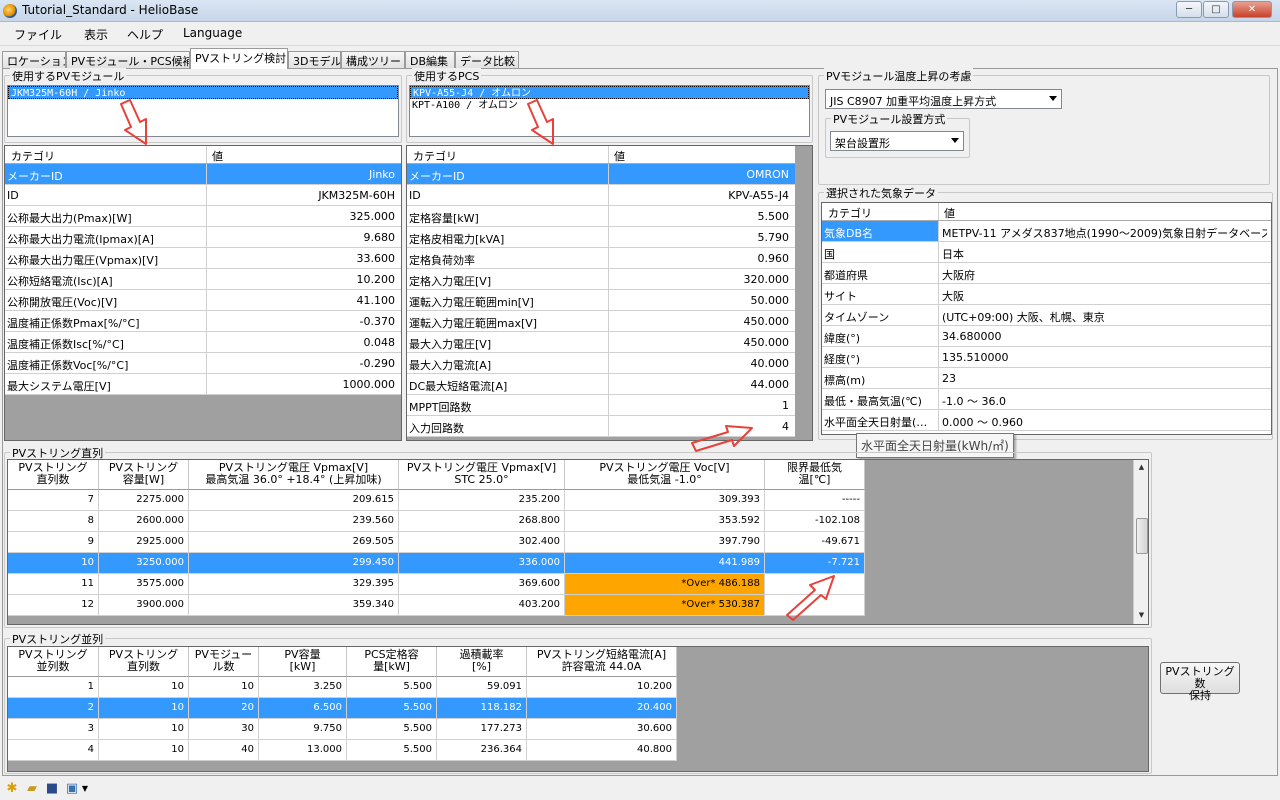 The width and height of the screenshot is (1280, 800). Describe the element at coordinates (1046, 315) in the screenshot. I see `property-row: タイムゾーン (UTC+09:00) 大阪、札幌、東京` at that location.